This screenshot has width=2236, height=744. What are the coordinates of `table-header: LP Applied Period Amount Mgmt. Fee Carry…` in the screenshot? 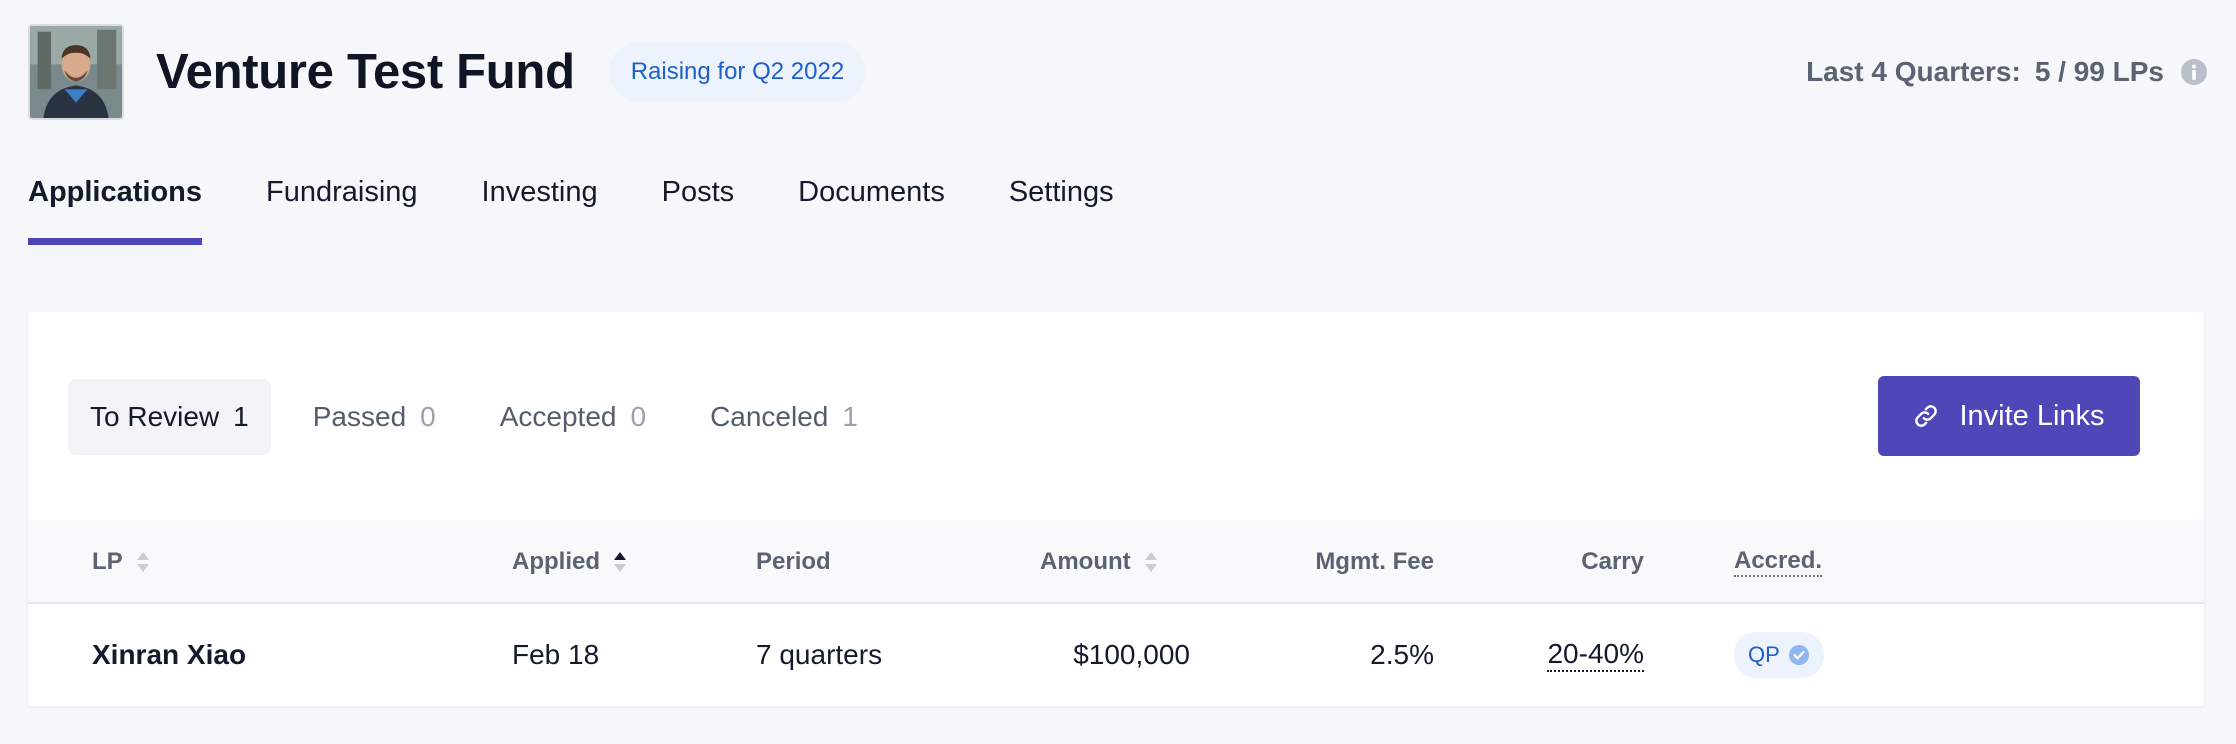 It's located at (1116, 562).